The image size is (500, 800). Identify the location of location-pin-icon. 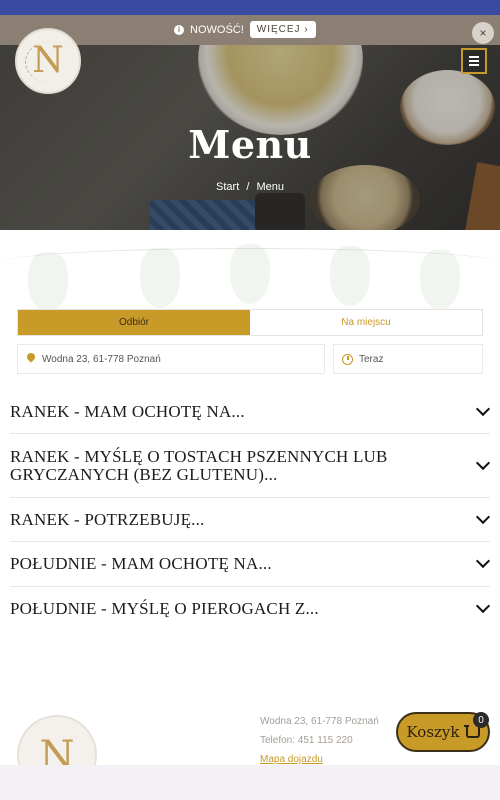
(31, 359).